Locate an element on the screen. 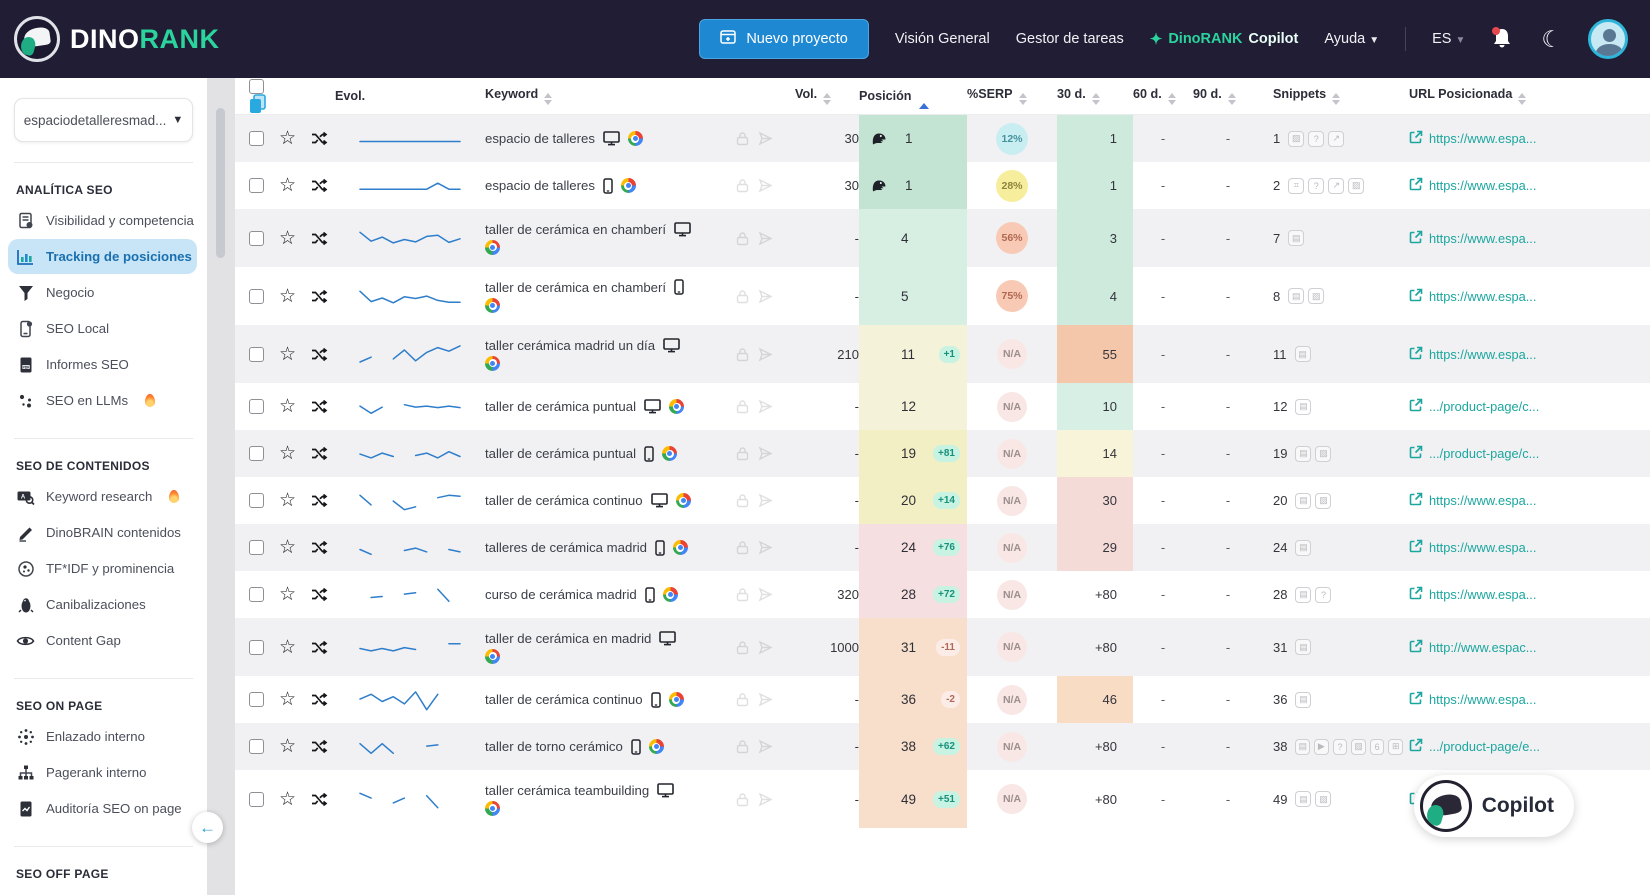 Image resolution: width=1650 pixels, height=895 pixels. nav-help-menu: Ayuda ▼ is located at coordinates (1351, 39).